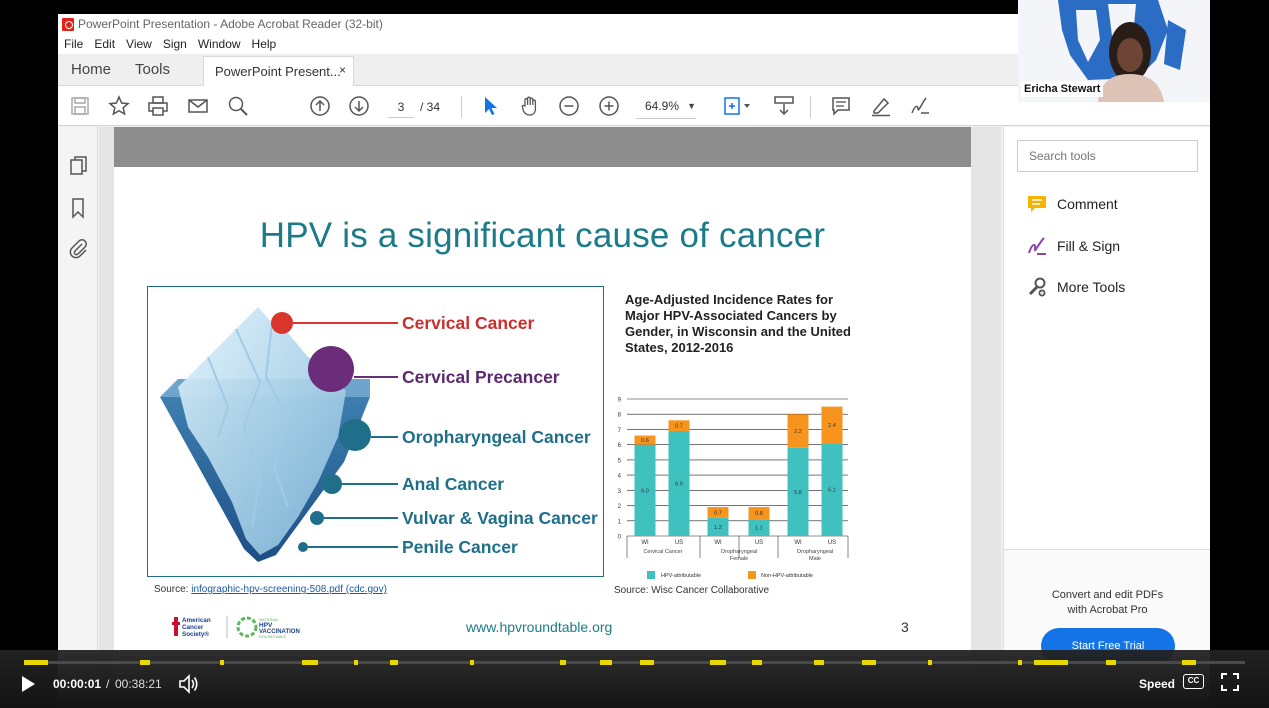  What do you see at coordinates (1193, 681) in the screenshot?
I see `captions-button: CC` at bounding box center [1193, 681].